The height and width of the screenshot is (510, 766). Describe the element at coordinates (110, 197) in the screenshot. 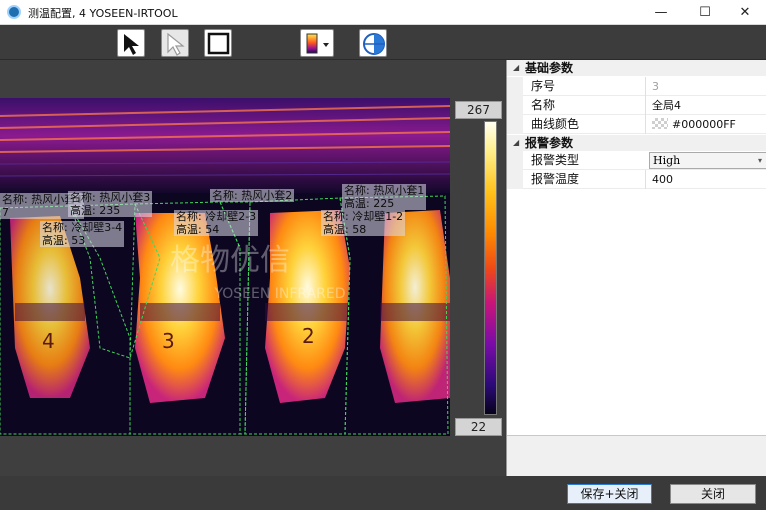

I see `roi-name: 名称: 热风小套3` at that location.